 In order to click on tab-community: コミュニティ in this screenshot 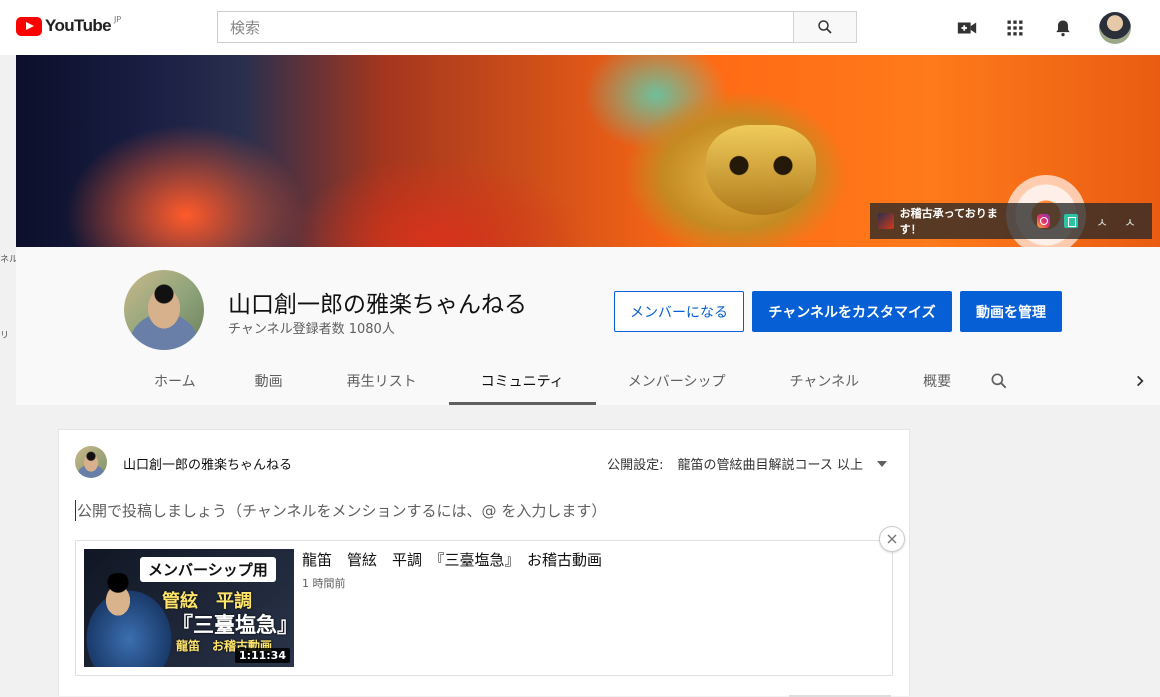, I will do `click(522, 381)`.